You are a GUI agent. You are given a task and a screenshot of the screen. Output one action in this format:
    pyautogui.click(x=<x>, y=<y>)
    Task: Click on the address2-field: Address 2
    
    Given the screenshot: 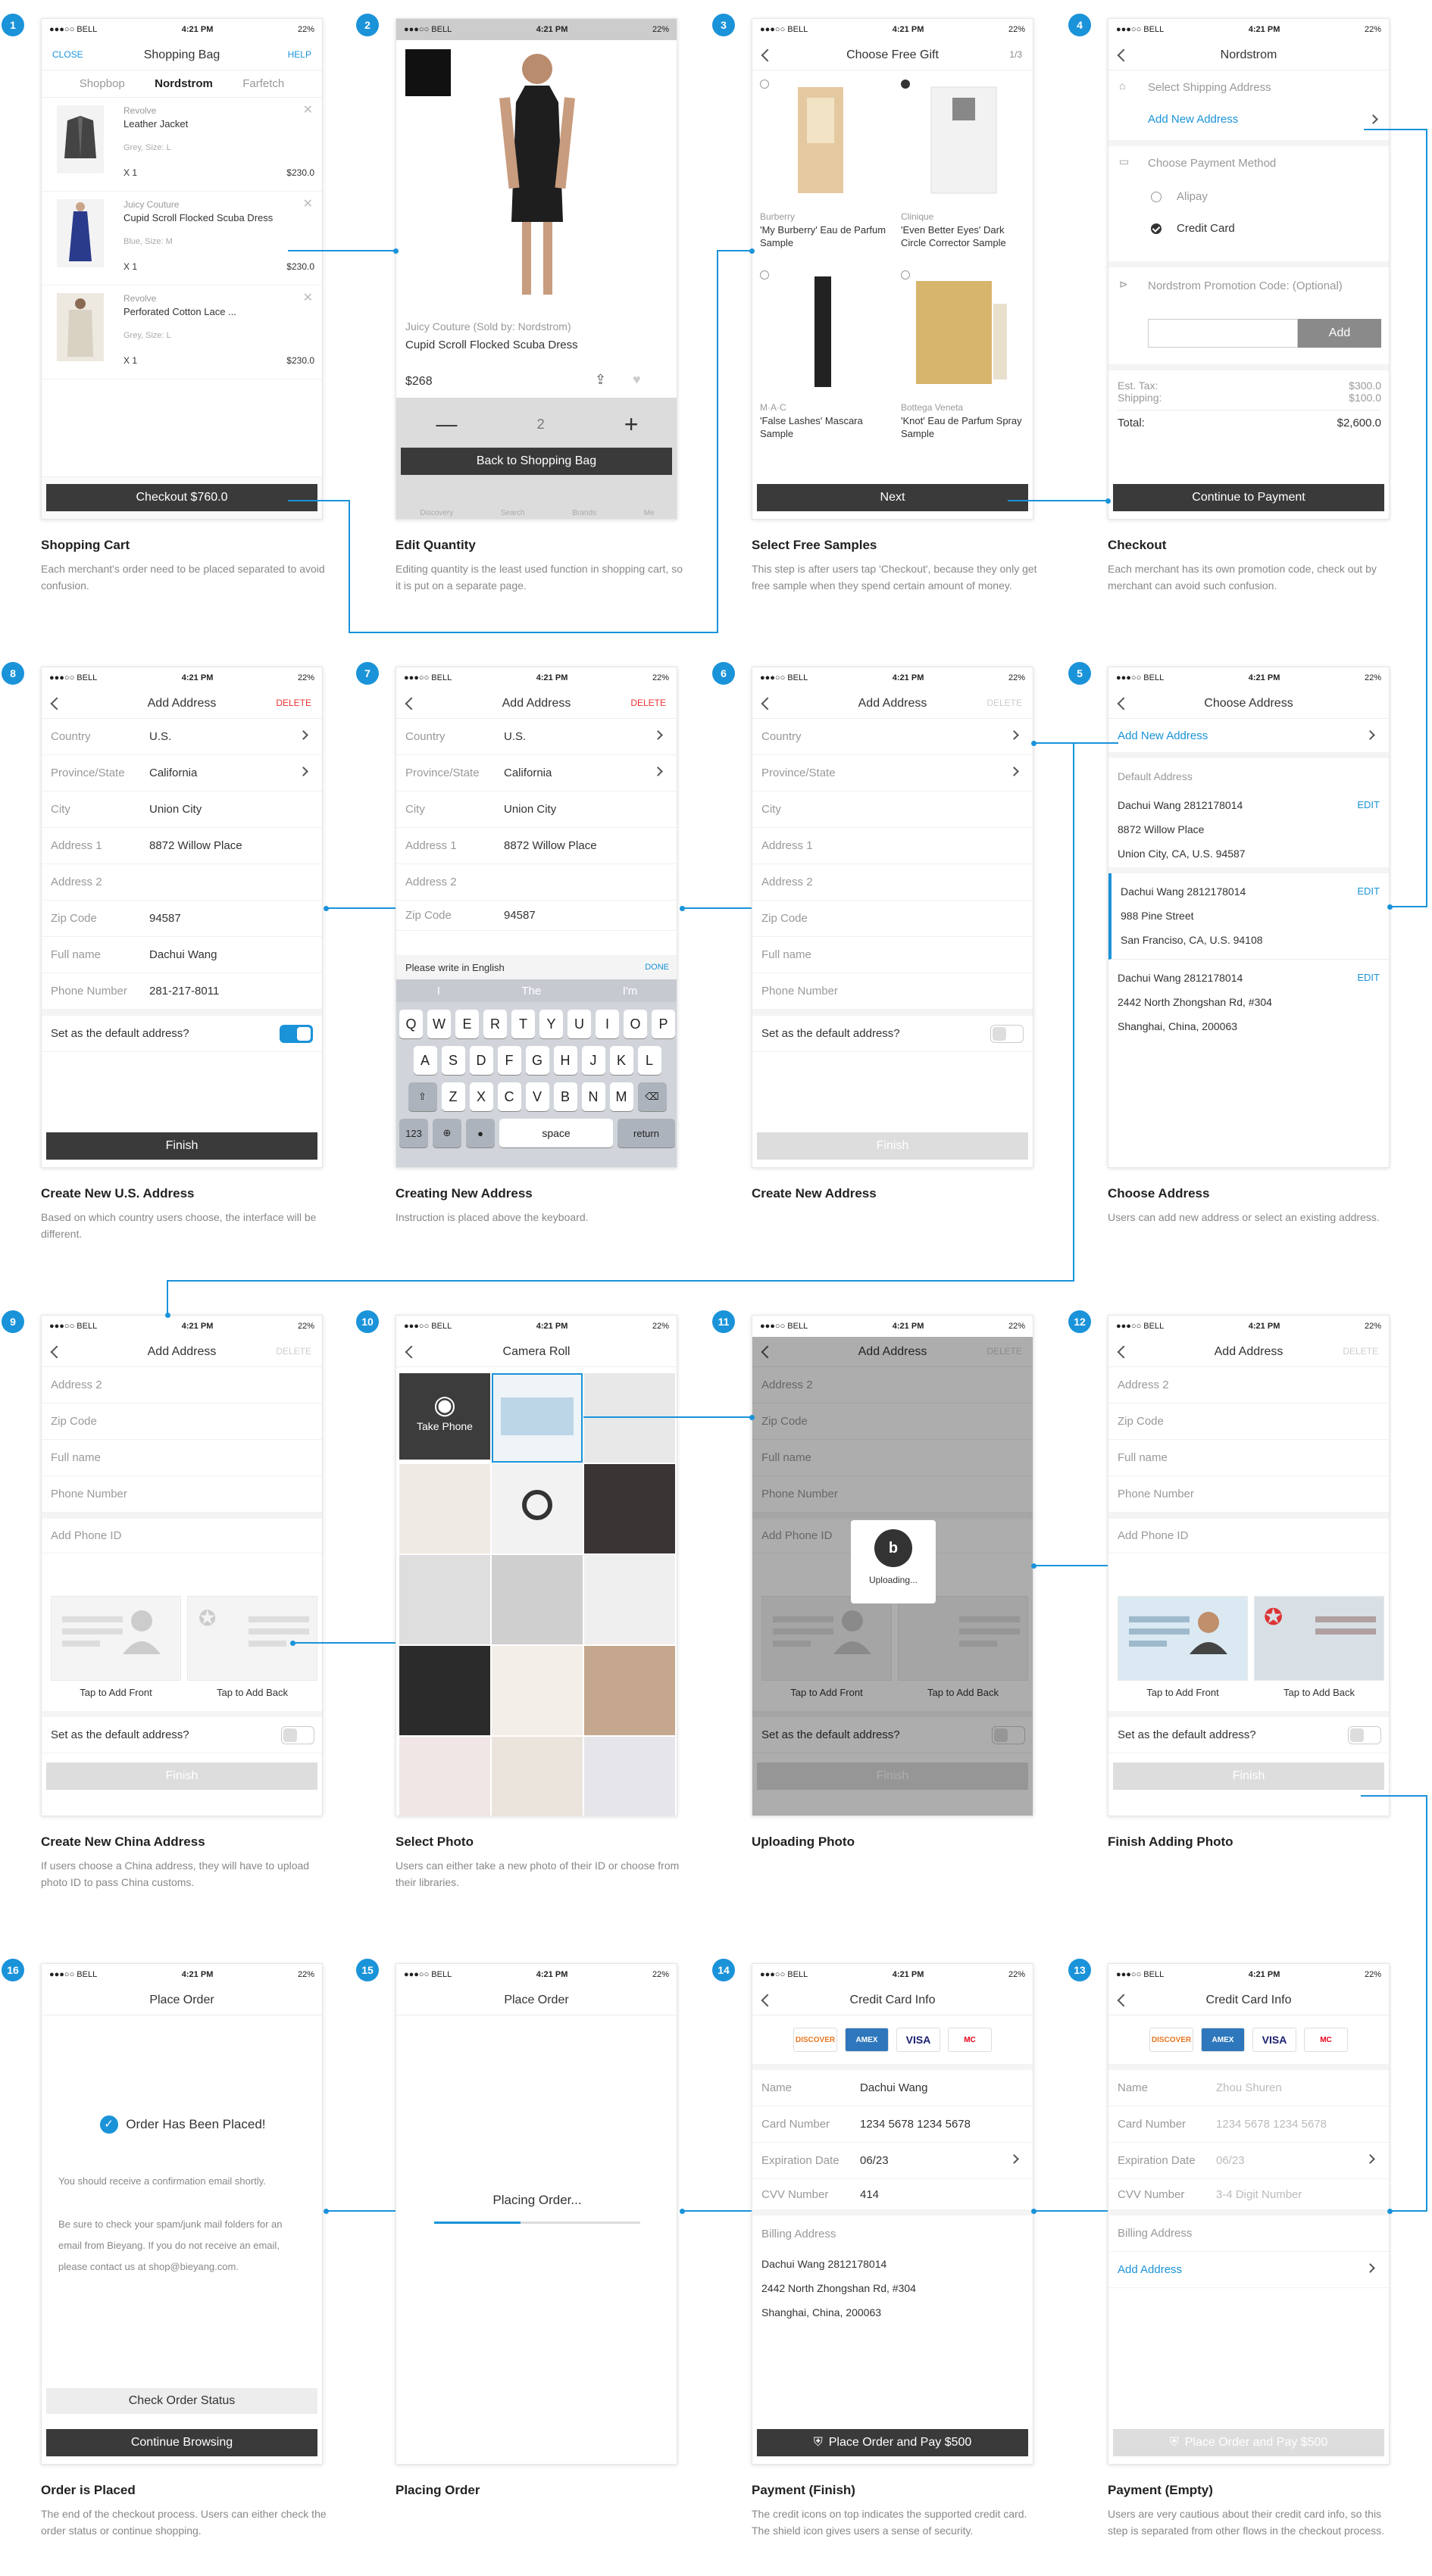 What is the action you would take?
    pyautogui.click(x=182, y=882)
    